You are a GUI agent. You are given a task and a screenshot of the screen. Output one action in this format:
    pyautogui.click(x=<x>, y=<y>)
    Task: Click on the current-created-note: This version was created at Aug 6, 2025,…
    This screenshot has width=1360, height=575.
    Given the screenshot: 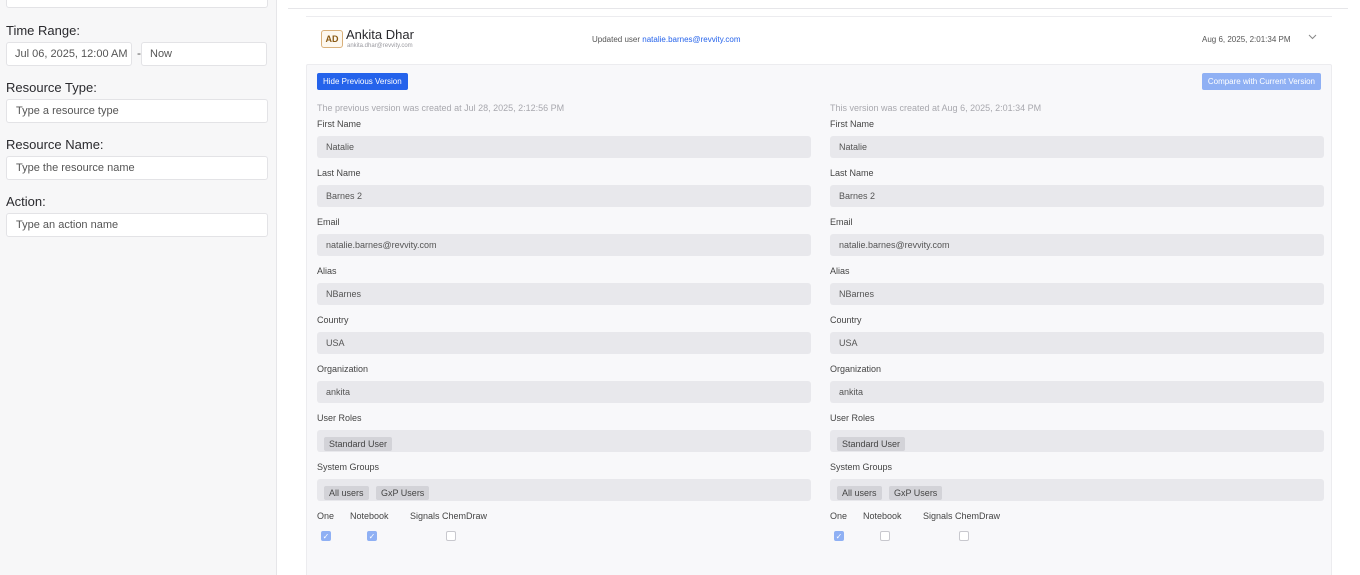 What is the action you would take?
    pyautogui.click(x=936, y=108)
    